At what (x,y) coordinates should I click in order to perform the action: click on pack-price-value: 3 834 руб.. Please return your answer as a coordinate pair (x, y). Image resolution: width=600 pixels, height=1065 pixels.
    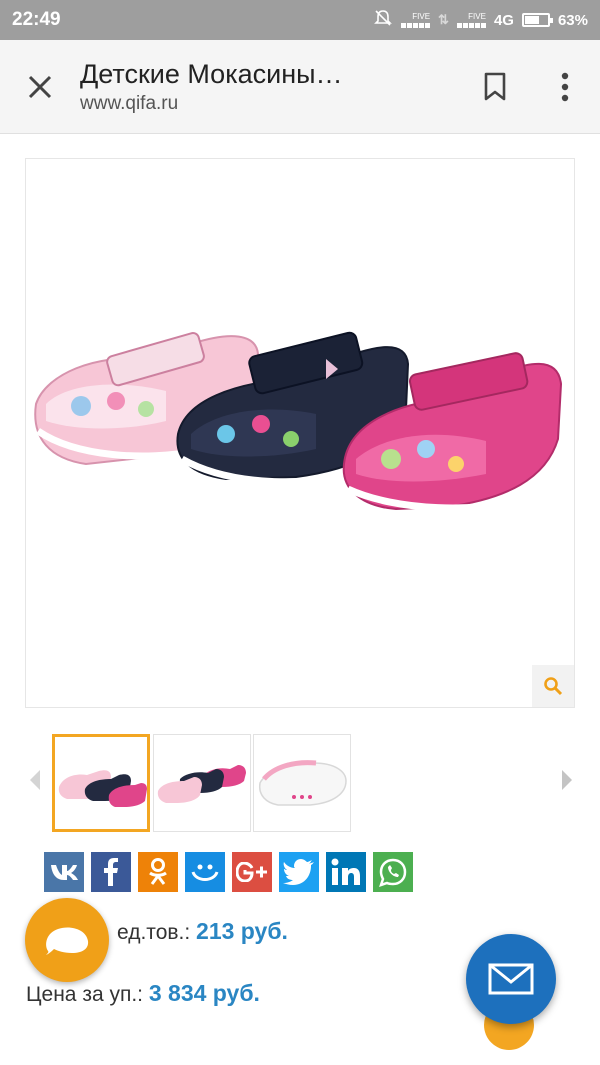
    Looking at the image, I should click on (204, 993).